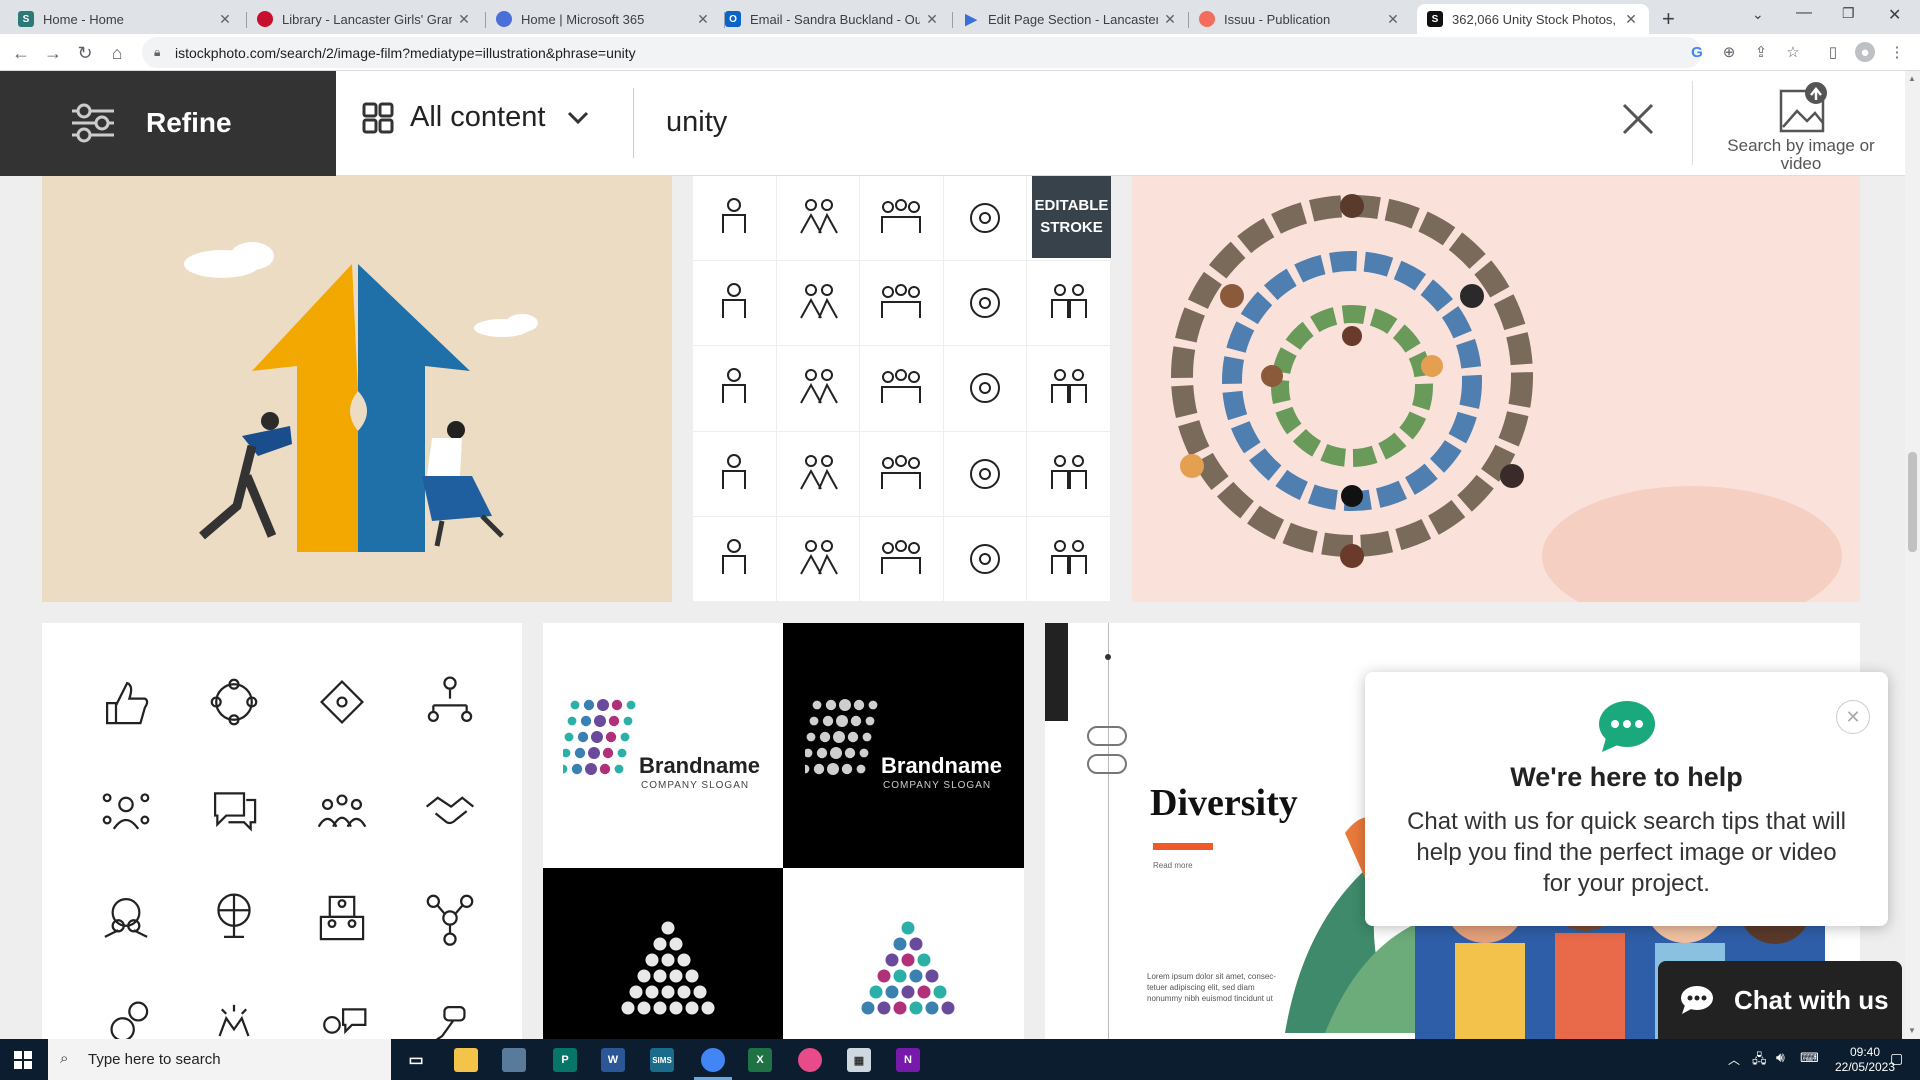 Image resolution: width=1920 pixels, height=1080 pixels. What do you see at coordinates (53, 53) in the screenshot?
I see `forward-arrow-icon: →` at bounding box center [53, 53].